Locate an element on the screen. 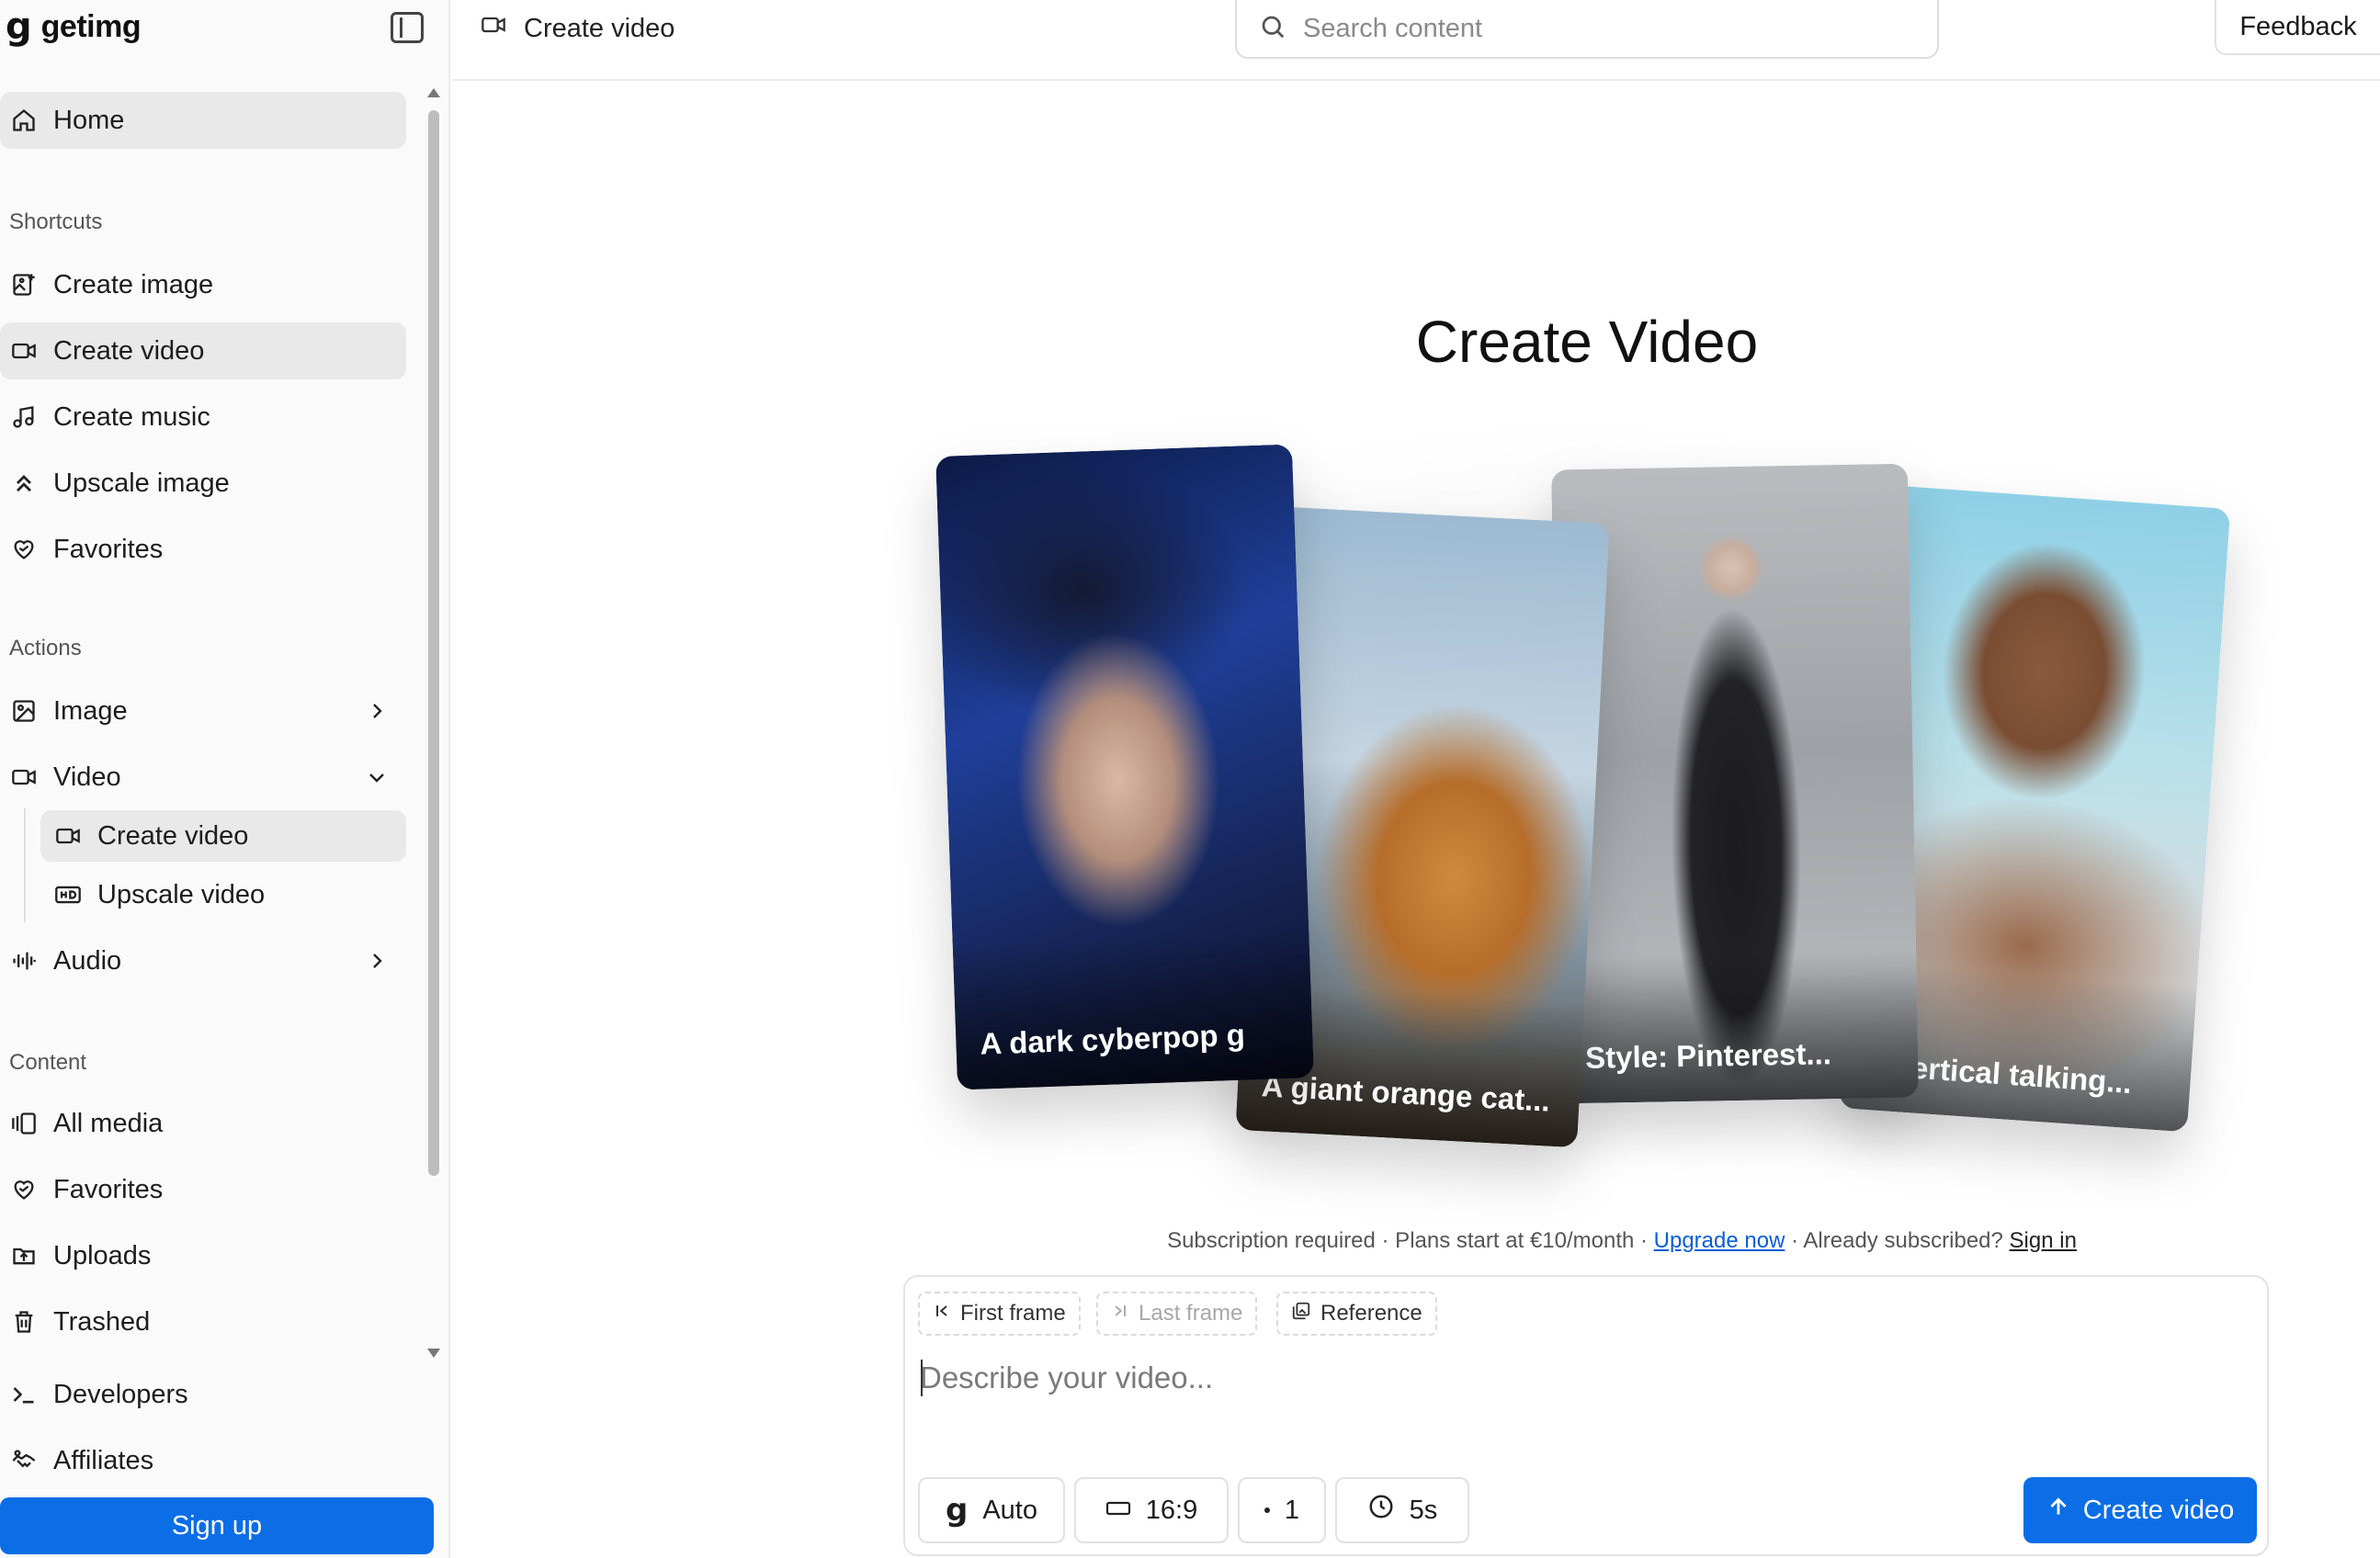 Image resolution: width=2380 pixels, height=1558 pixels. clock-icon is located at coordinates (1381, 1511).